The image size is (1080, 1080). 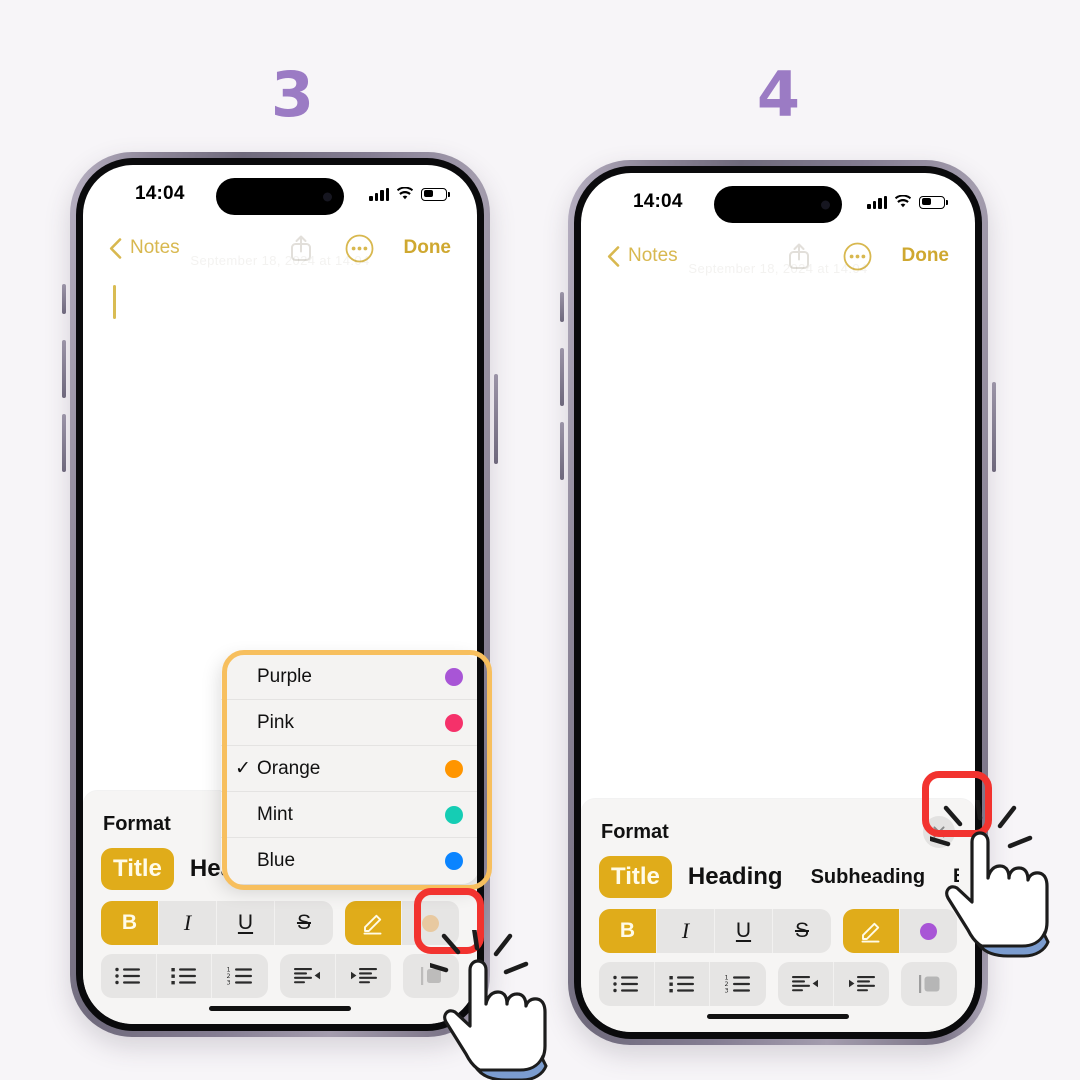 What do you see at coordinates (727, 991) in the screenshot?
I see `svg-text: 3` at bounding box center [727, 991].